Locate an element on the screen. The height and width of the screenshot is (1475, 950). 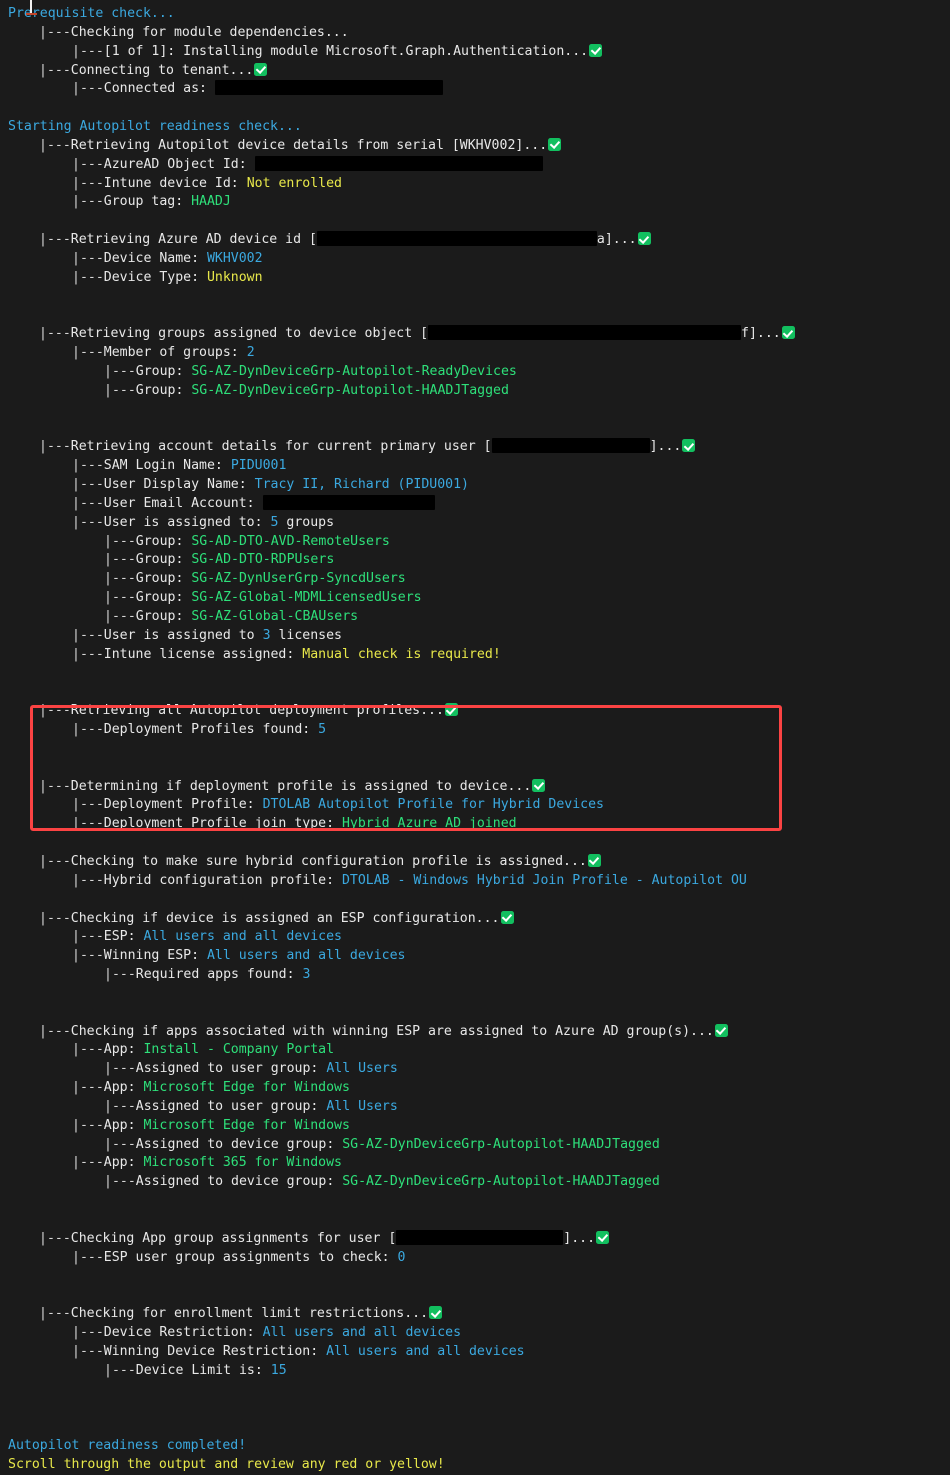
log-text-white: AzureAD Object Id: is located at coordinates (179, 164).